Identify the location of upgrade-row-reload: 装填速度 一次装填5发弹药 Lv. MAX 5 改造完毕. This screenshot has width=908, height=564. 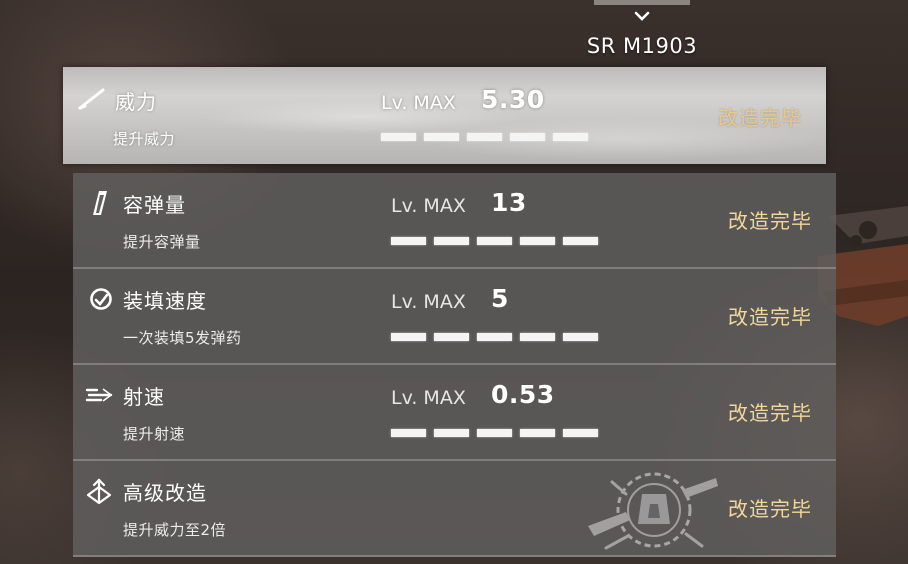
(454, 317).